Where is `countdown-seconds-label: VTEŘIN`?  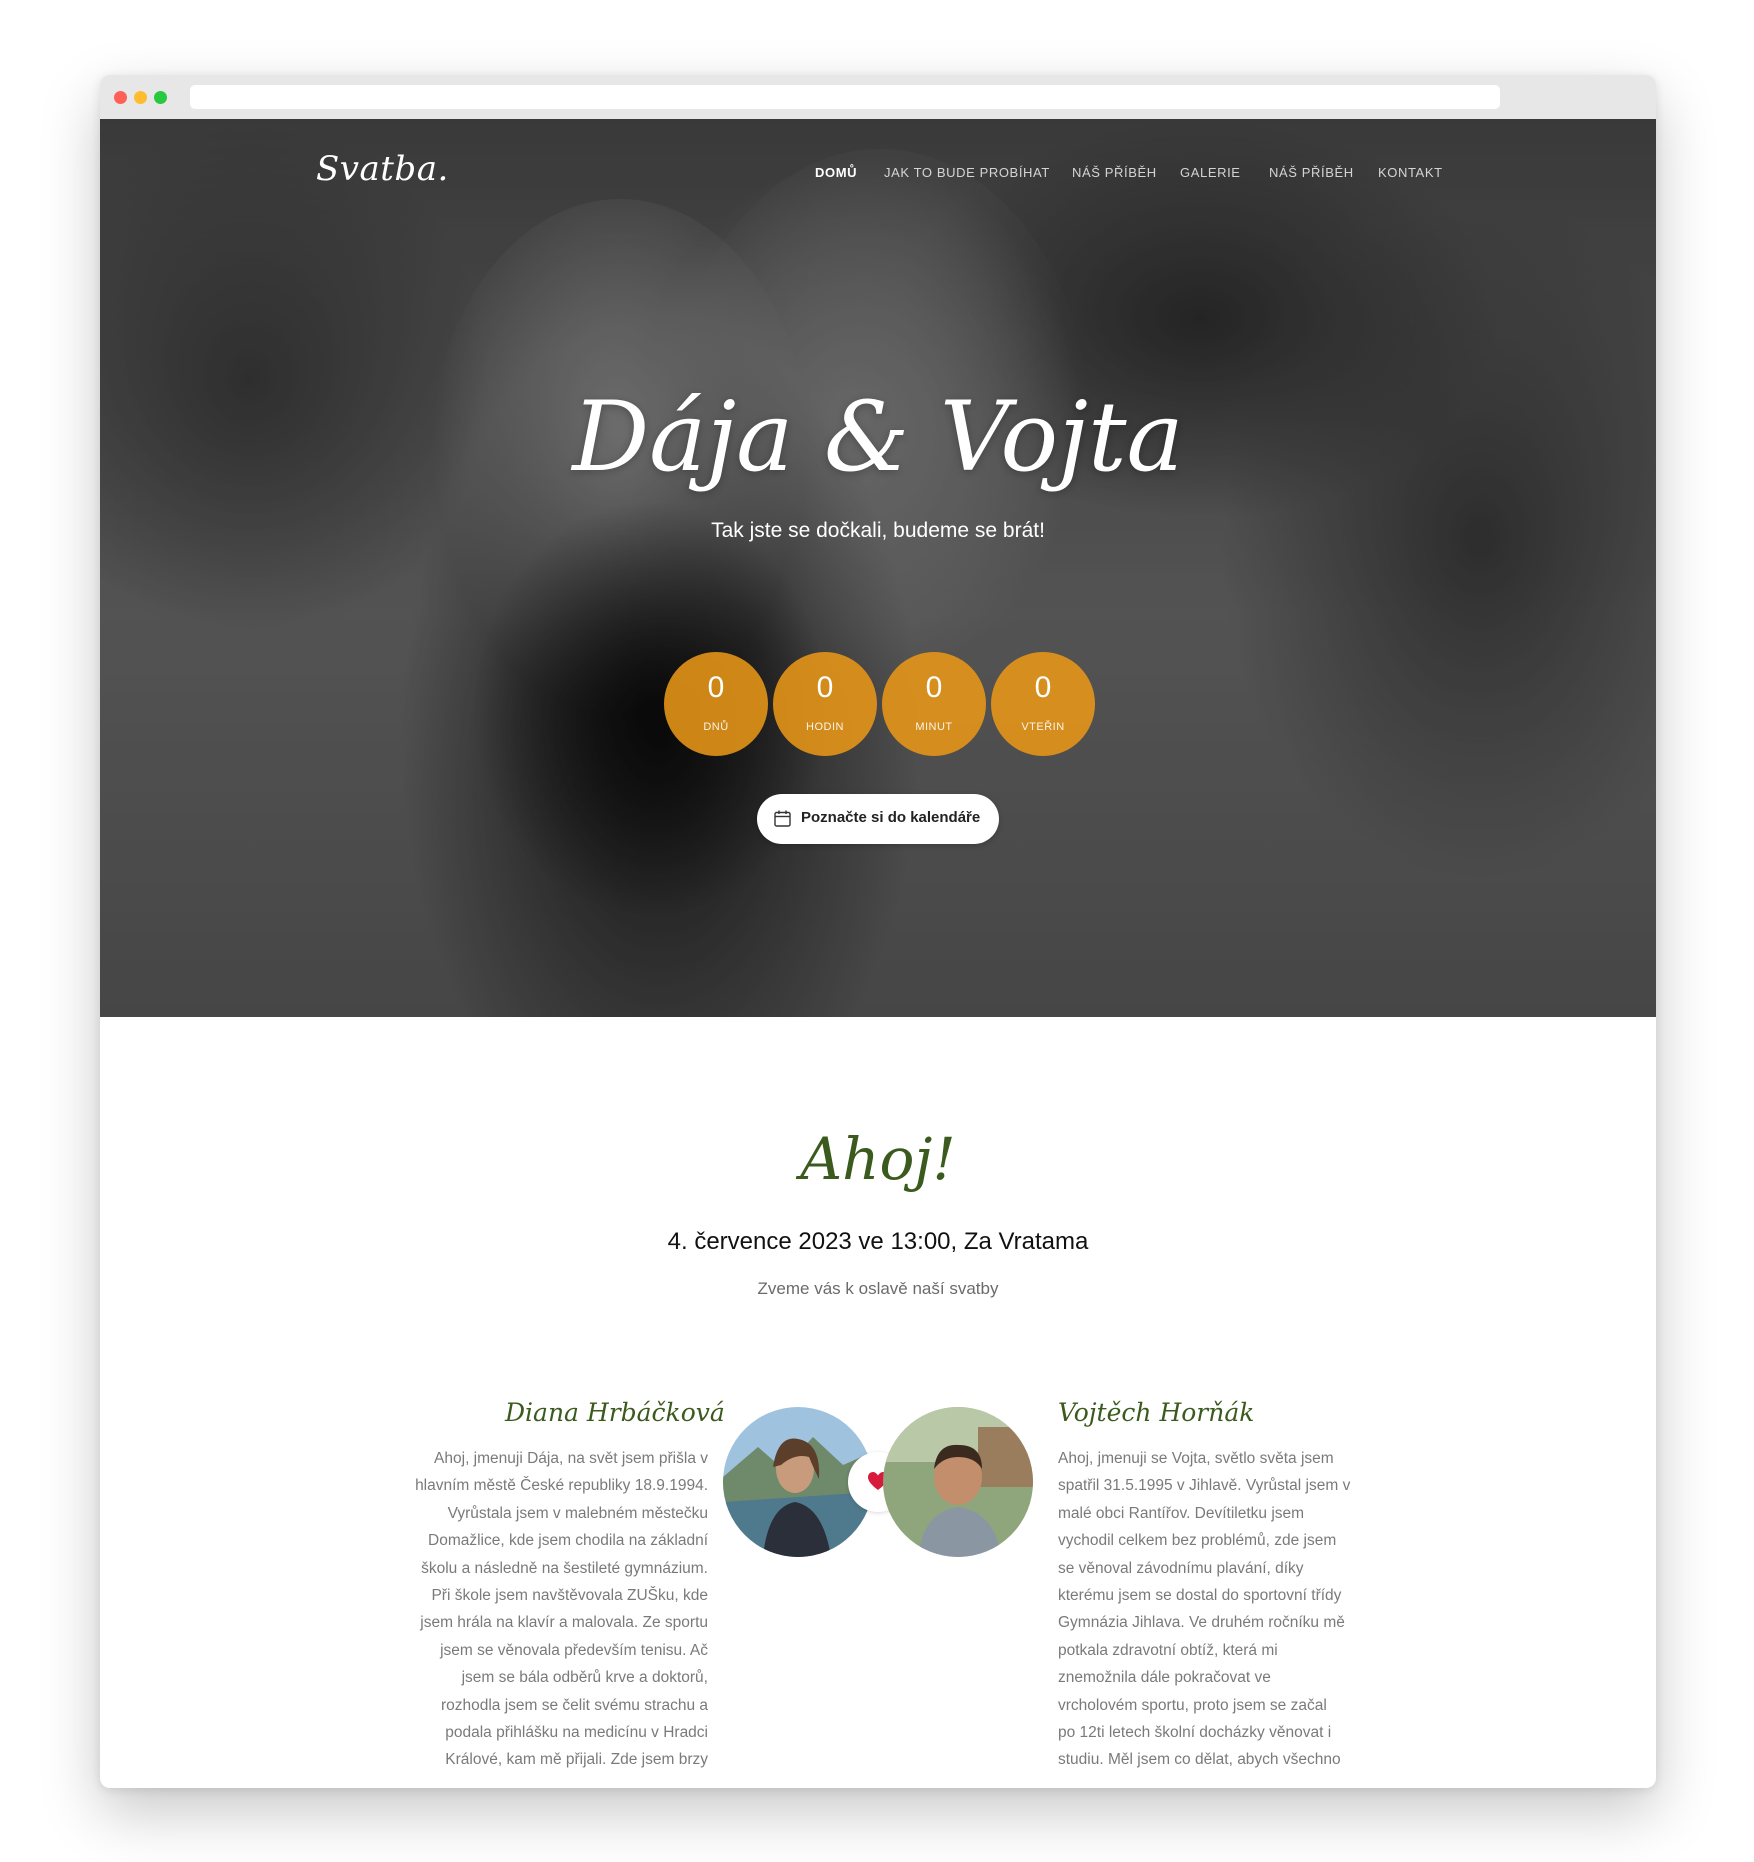 countdown-seconds-label: VTEŘIN is located at coordinates (1043, 727).